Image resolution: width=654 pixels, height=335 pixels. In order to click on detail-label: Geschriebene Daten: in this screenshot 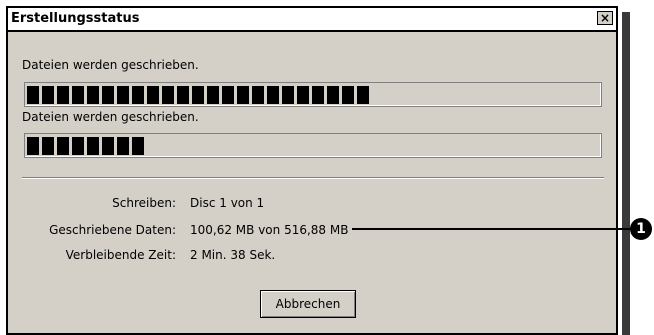, I will do `click(112, 230)`.